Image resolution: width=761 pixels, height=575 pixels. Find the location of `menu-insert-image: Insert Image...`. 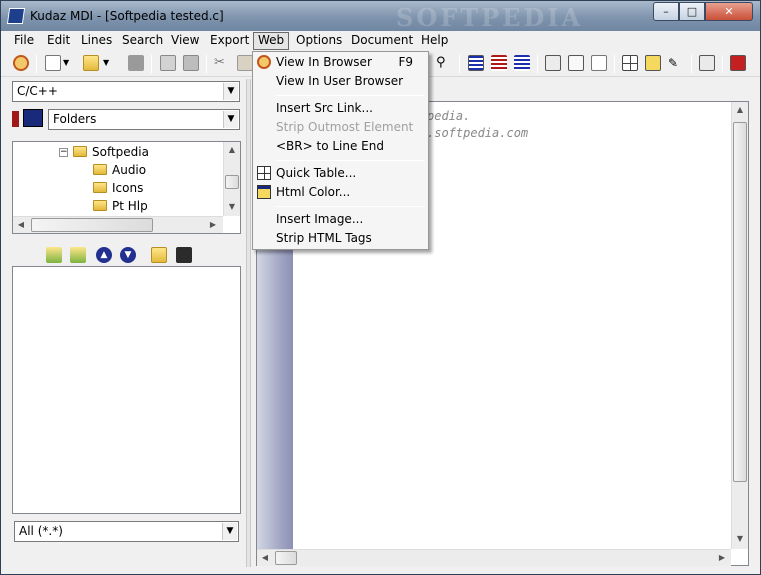

menu-insert-image: Insert Image... is located at coordinates (340, 219).